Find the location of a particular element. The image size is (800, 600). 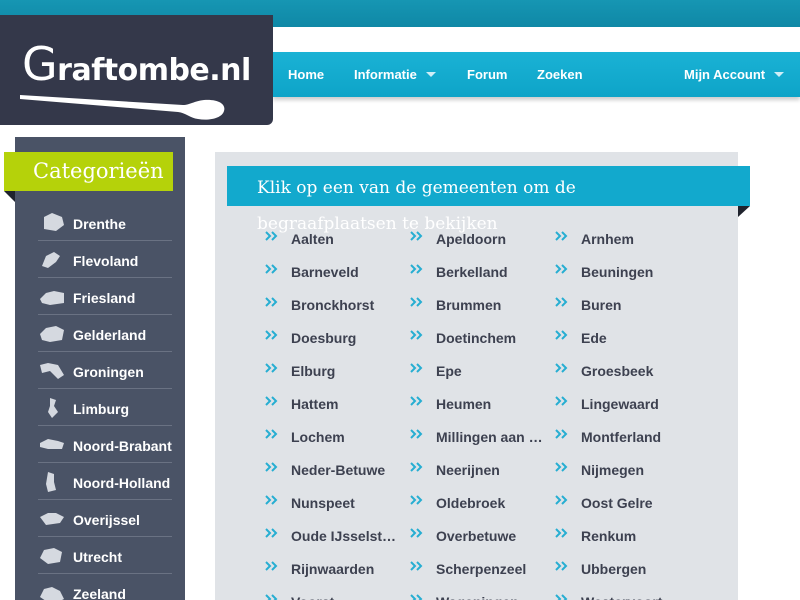

municipality-link: Renkum is located at coordinates (622, 535).